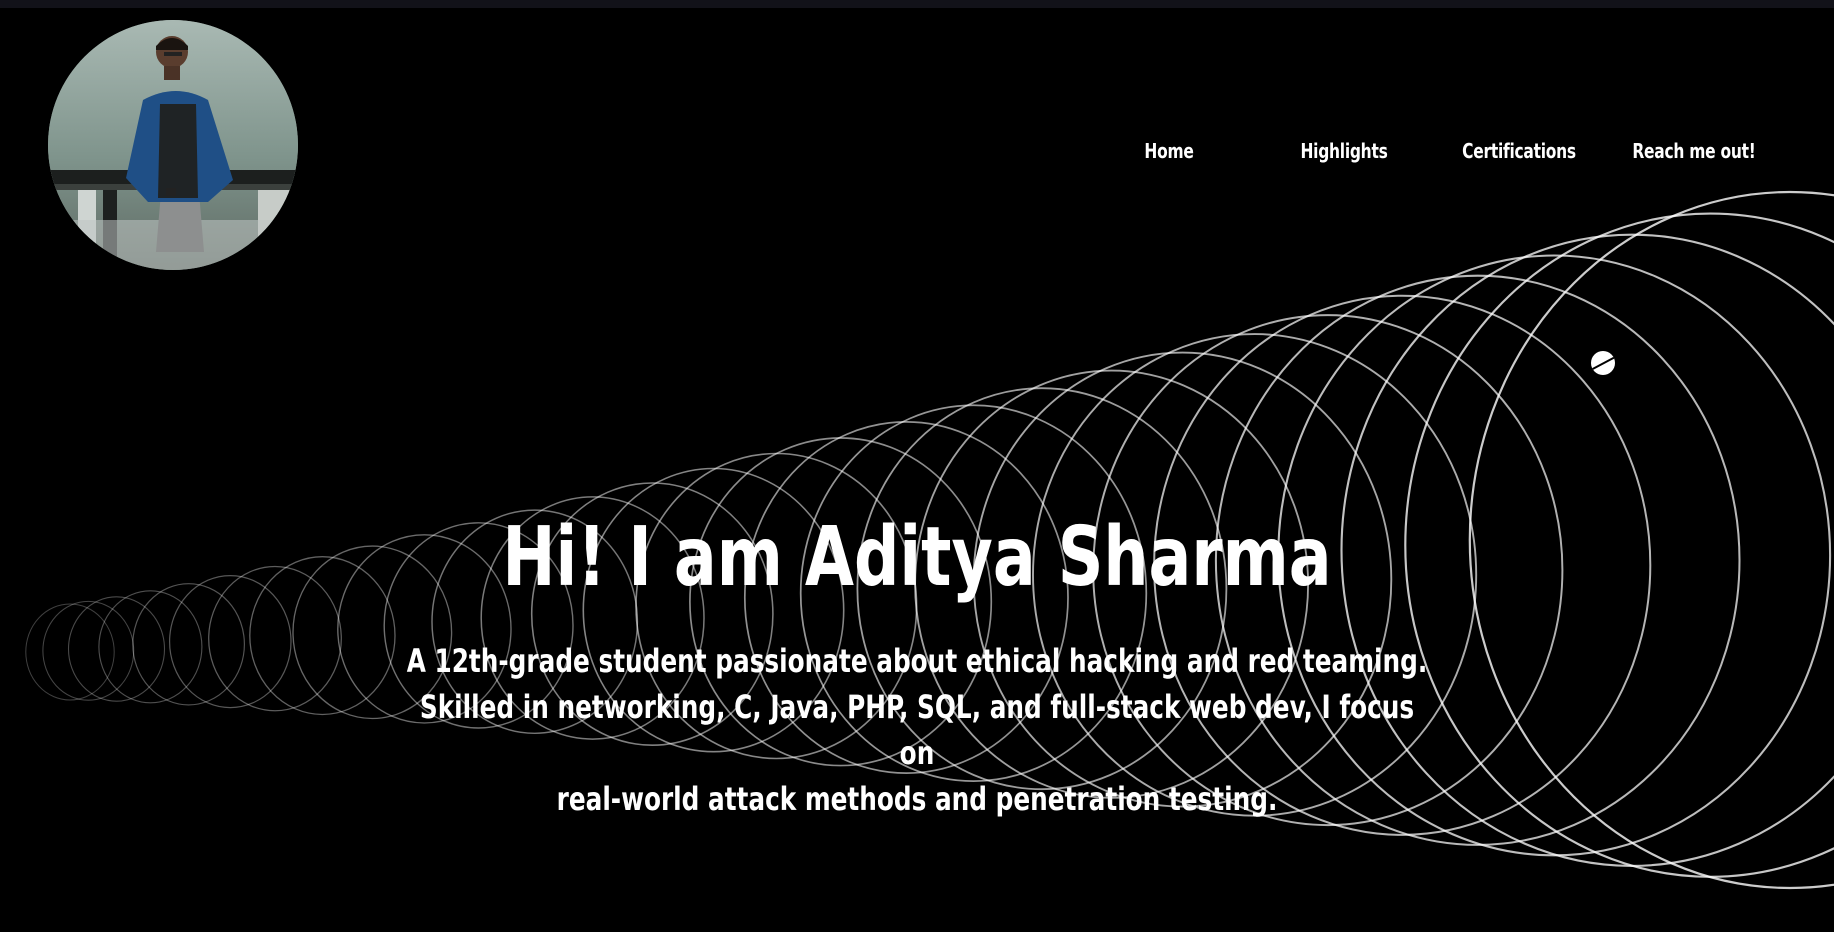 Image resolution: width=1834 pixels, height=932 pixels. I want to click on nav-highlights: Highlights, so click(1343, 151).